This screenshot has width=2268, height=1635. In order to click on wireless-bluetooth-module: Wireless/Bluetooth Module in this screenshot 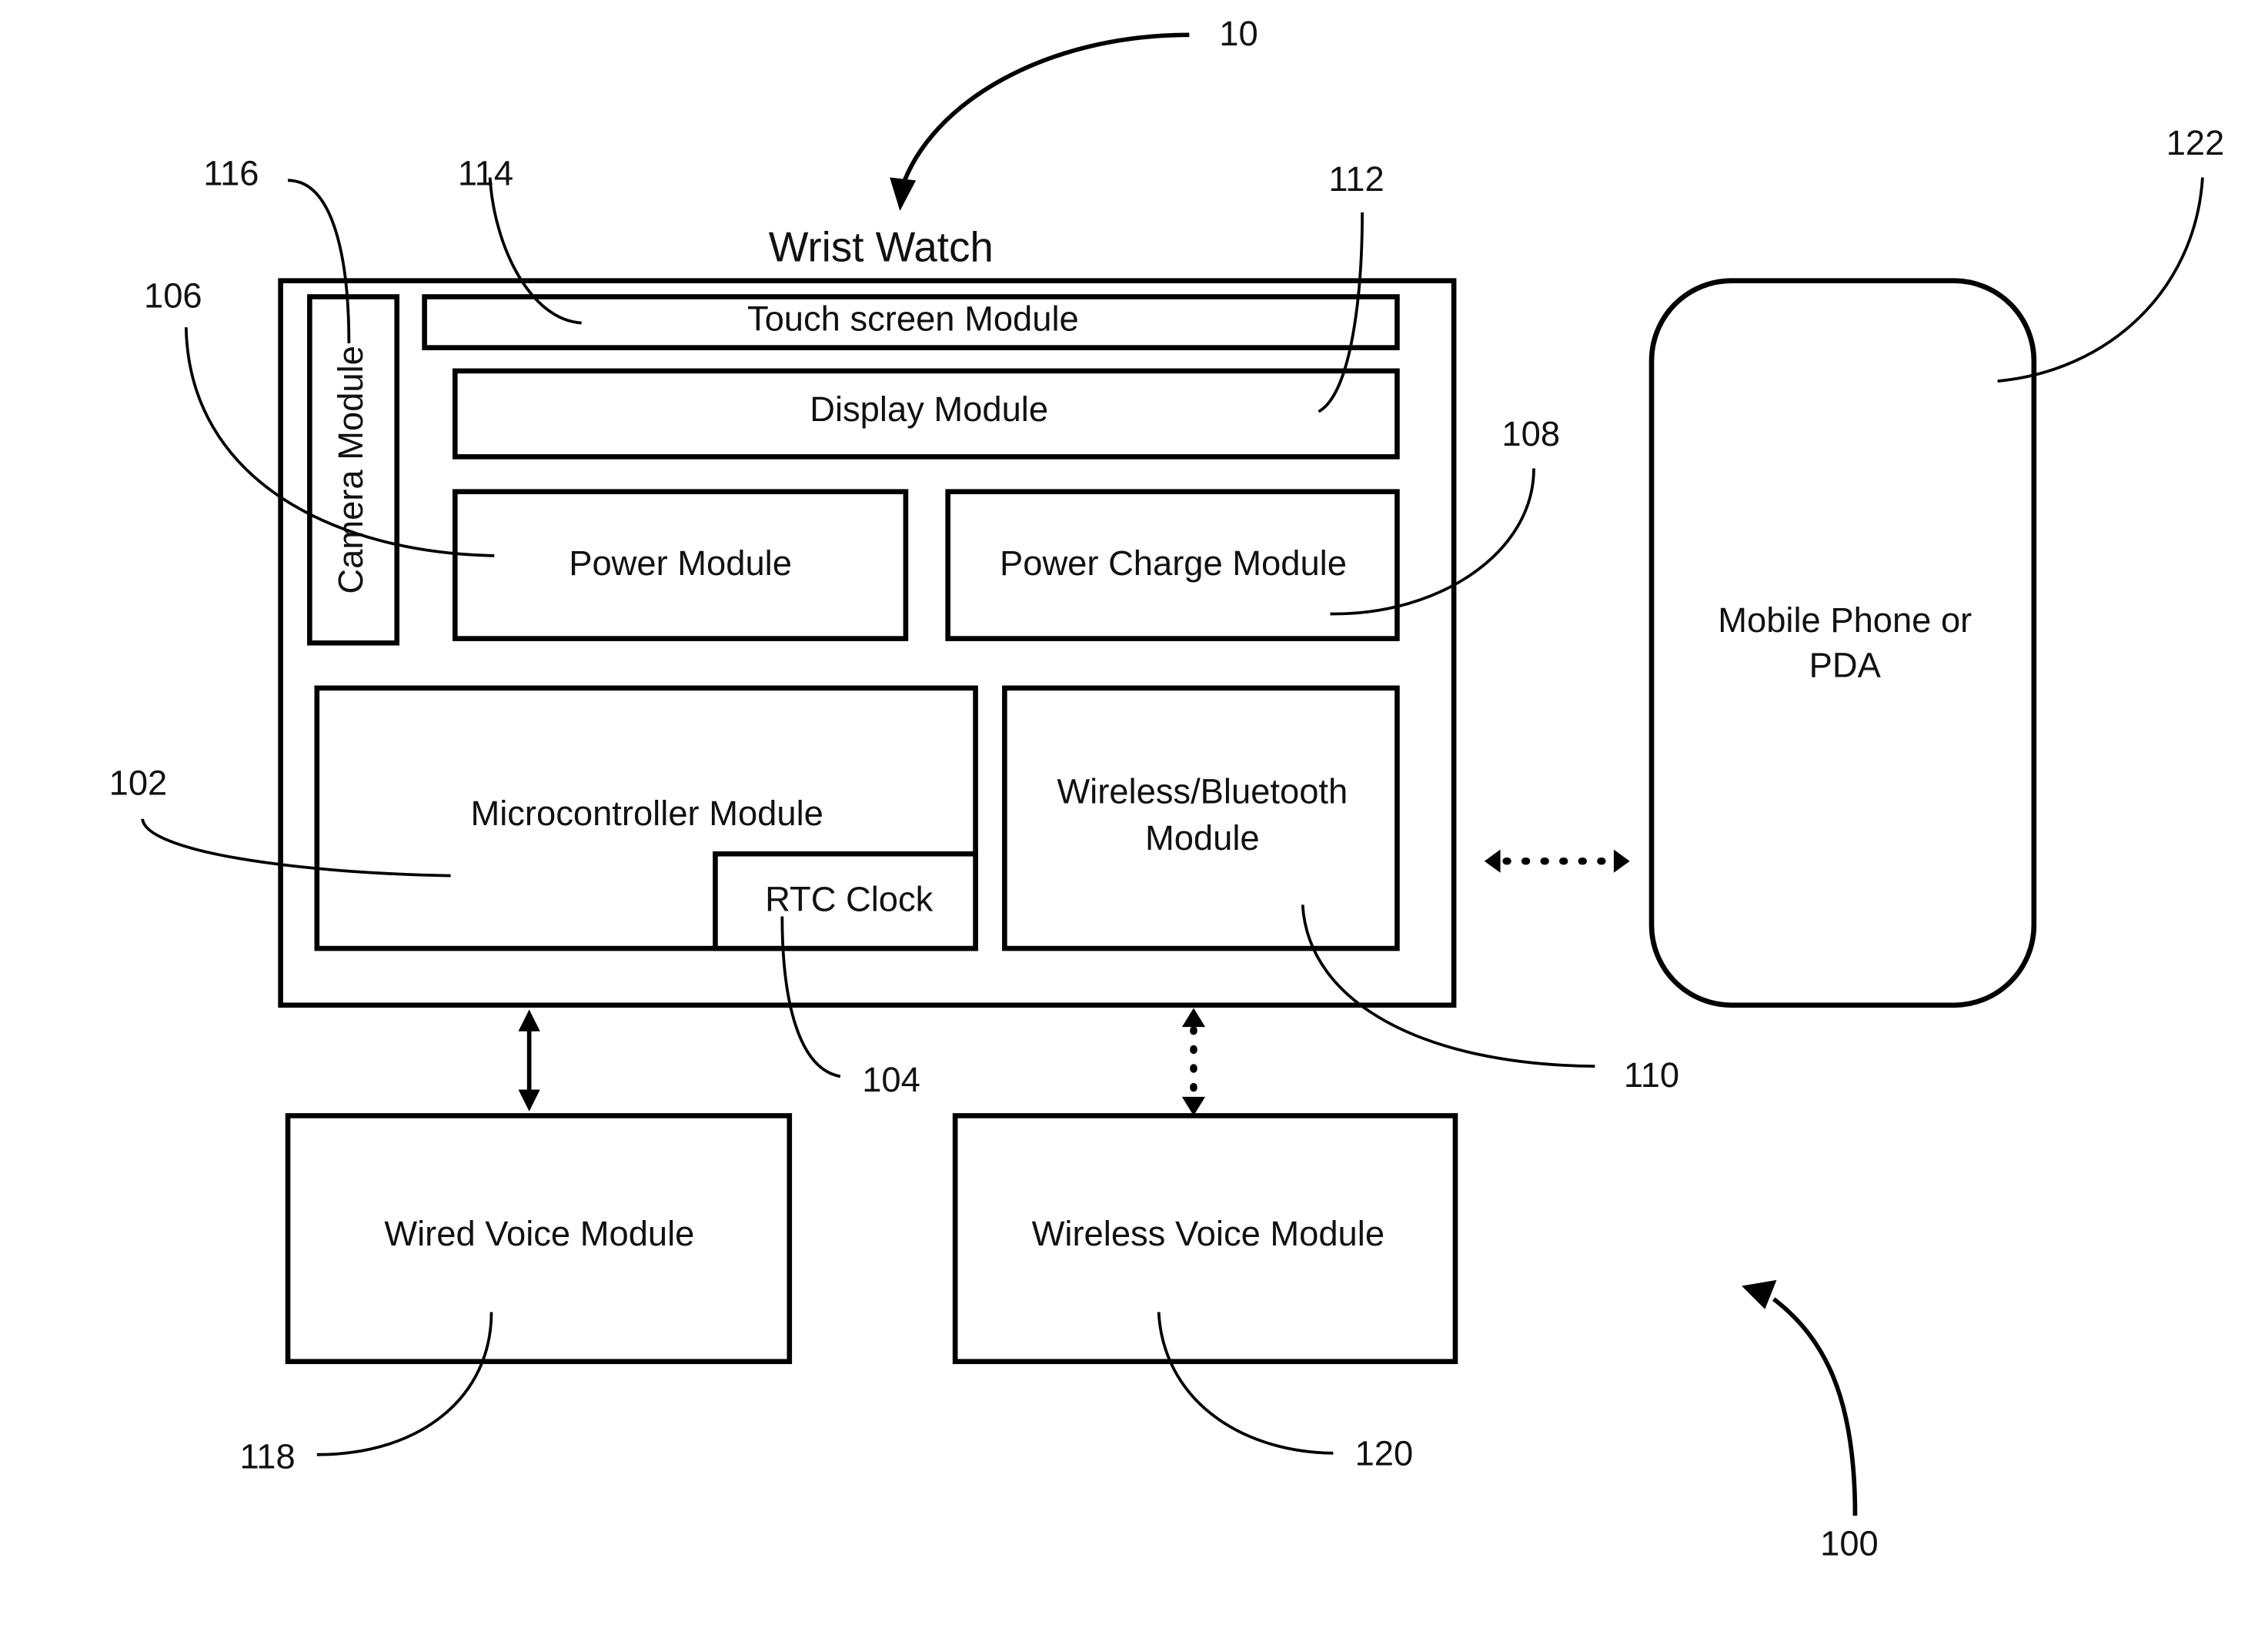, I will do `click(1201, 818)`.